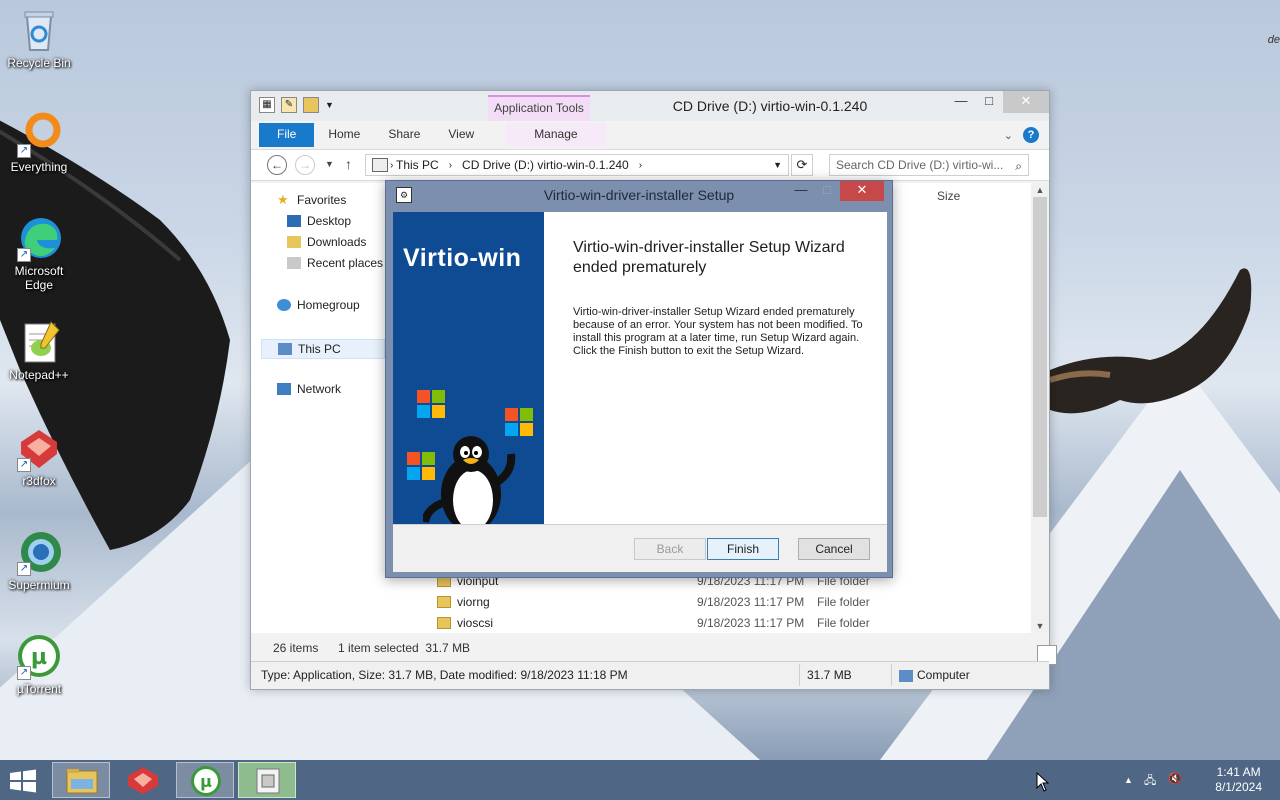 This screenshot has width=1280, height=800. I want to click on taskbar-setup, so click(267, 780).